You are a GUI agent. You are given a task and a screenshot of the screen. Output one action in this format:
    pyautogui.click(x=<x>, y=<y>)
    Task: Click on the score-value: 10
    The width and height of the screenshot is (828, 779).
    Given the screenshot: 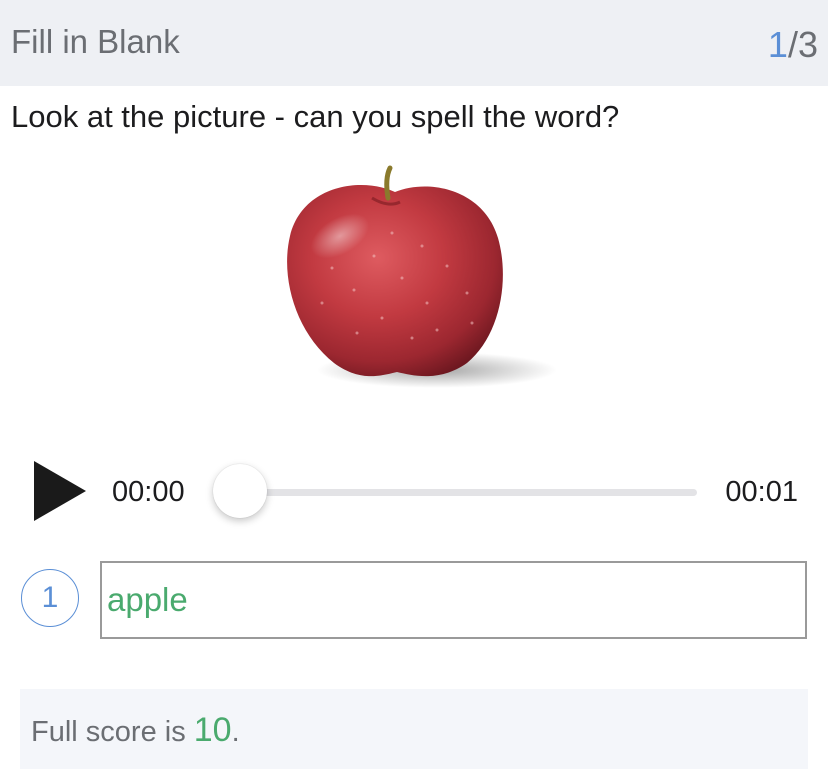 What is the action you would take?
    pyautogui.click(x=212, y=730)
    